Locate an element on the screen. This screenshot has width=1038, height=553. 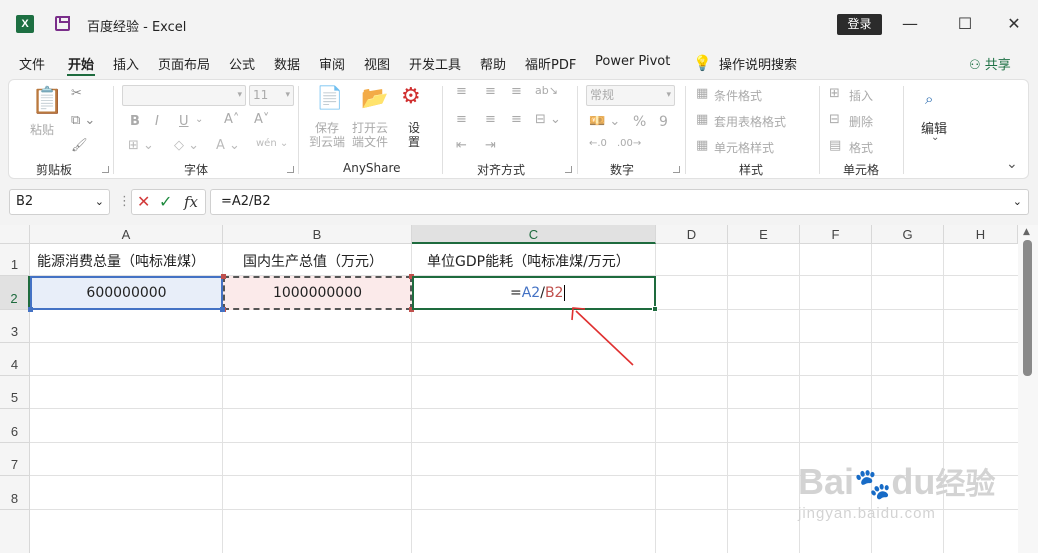
underline-button: U is located at coordinates (184, 121).